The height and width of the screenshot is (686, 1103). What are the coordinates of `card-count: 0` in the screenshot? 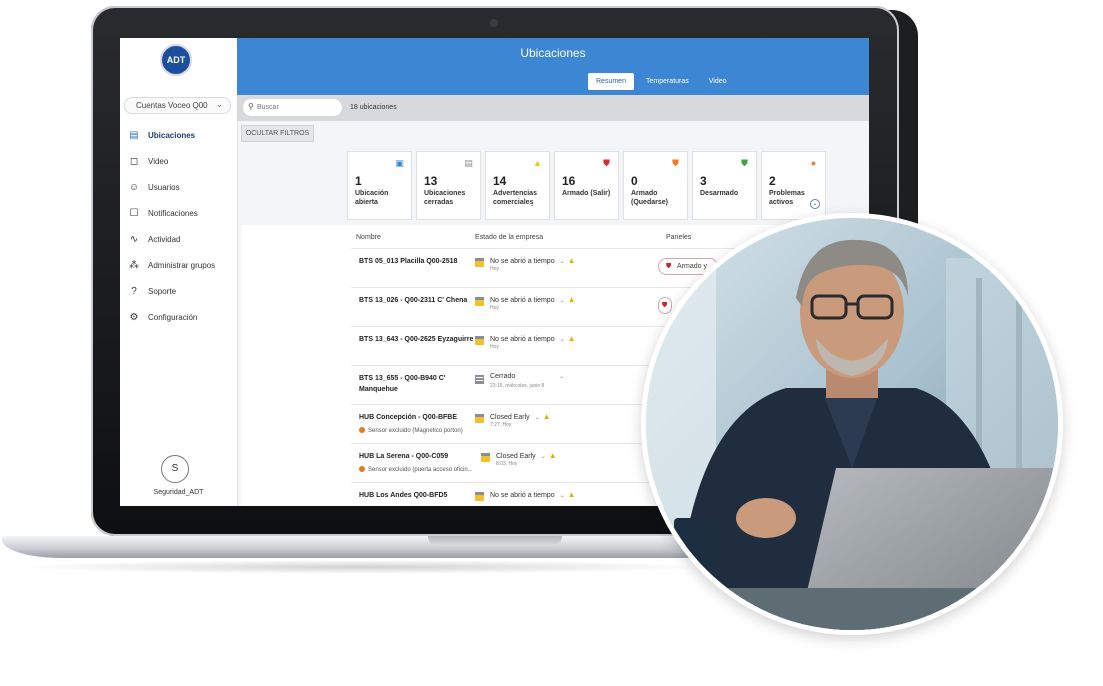 It's located at (634, 181).